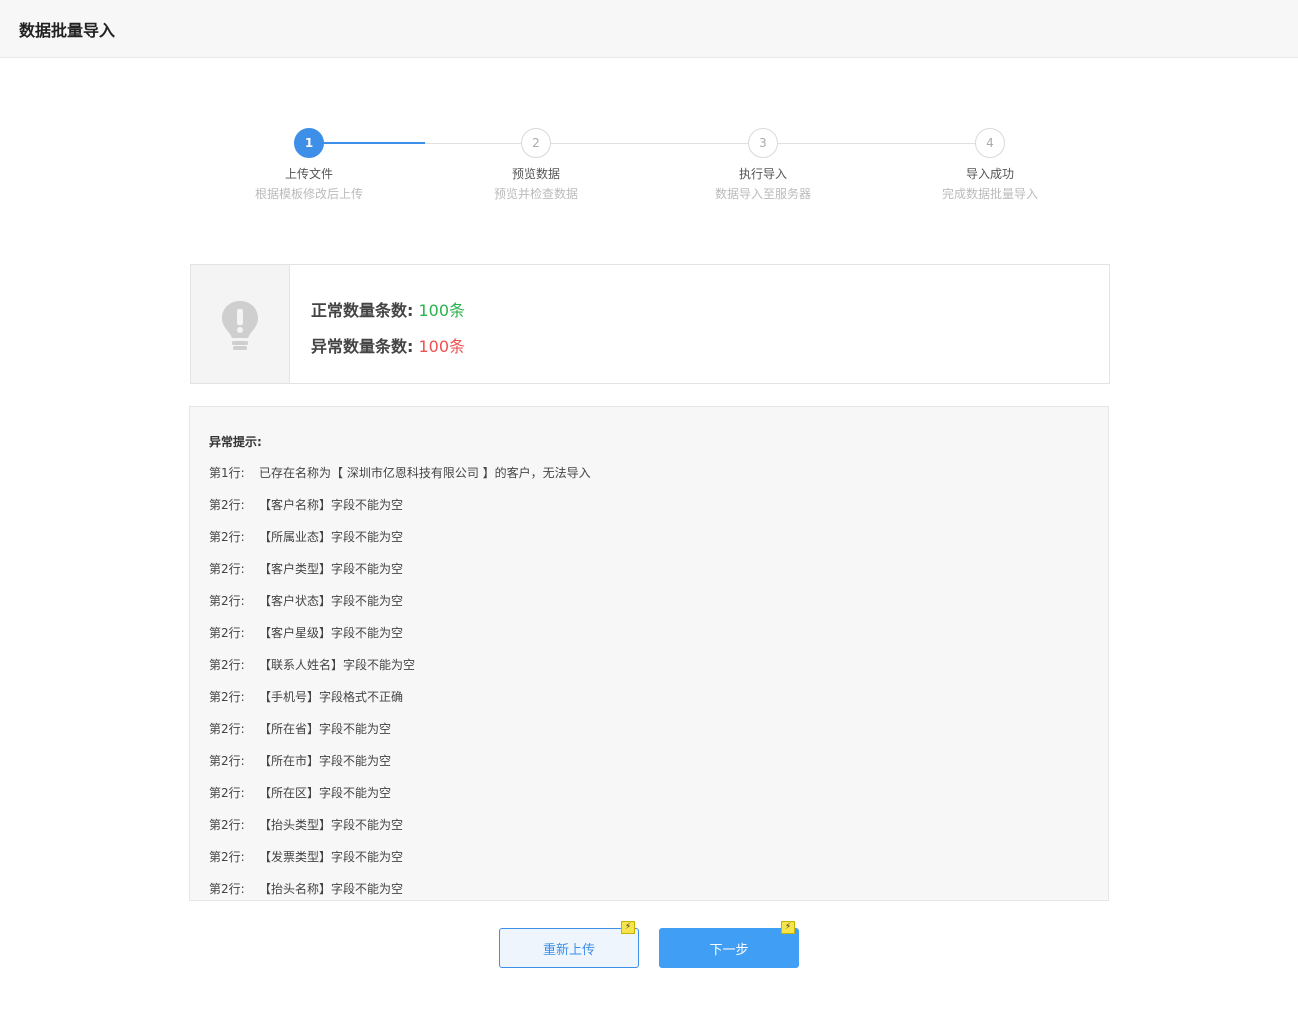 Image resolution: width=1298 pixels, height=1026 pixels. I want to click on list-item: 第2行: 【手机号】字段格式不正确, so click(306, 697).